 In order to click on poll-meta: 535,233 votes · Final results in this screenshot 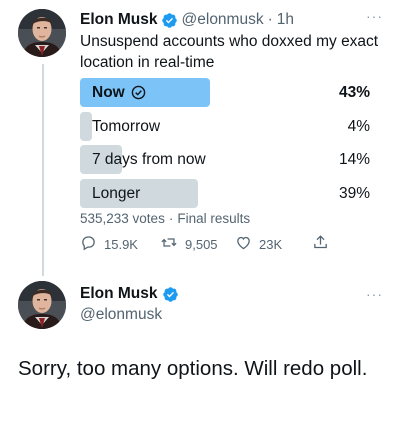, I will do `click(165, 218)`.